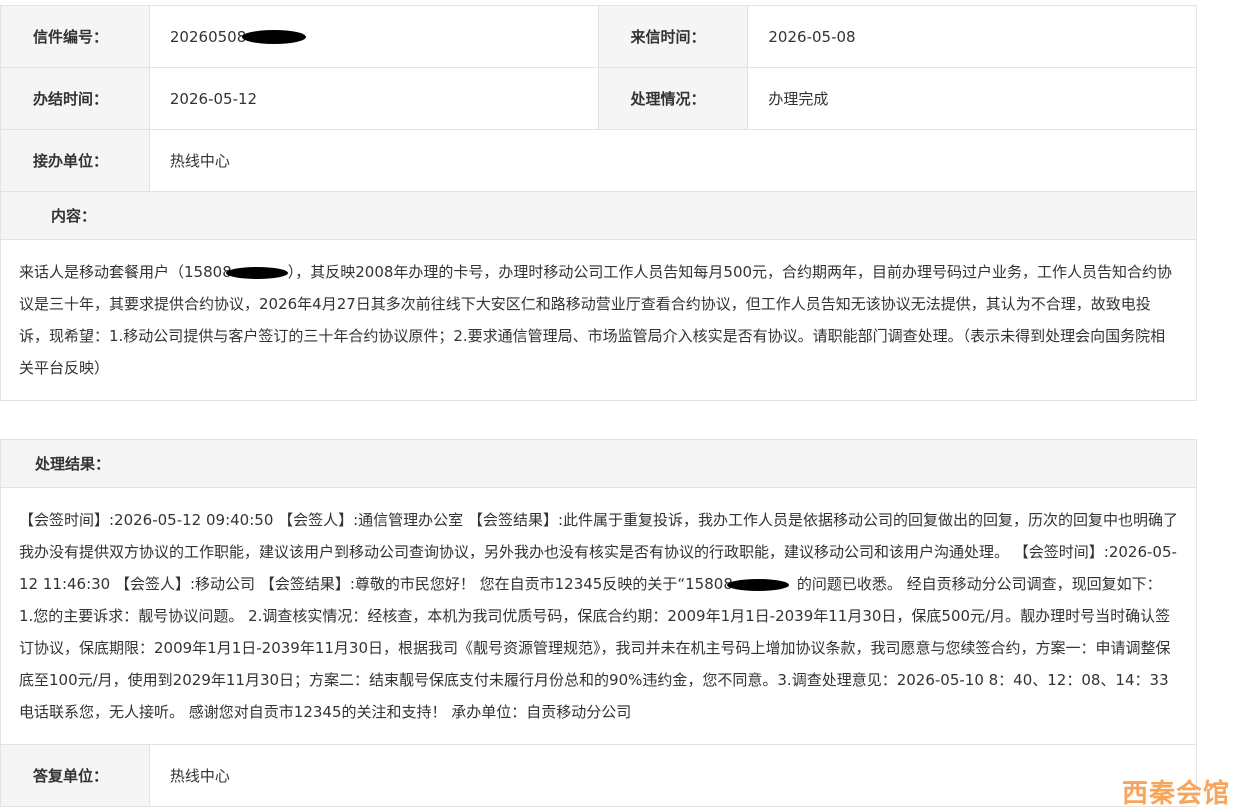  I want to click on content-header: 内容：, so click(598, 215).